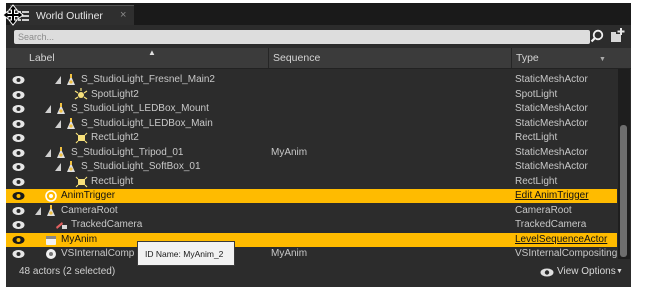 This screenshot has width=649, height=300. Describe the element at coordinates (311, 211) in the screenshot. I see `tree-row: CameraRoot CameraRoot` at that location.